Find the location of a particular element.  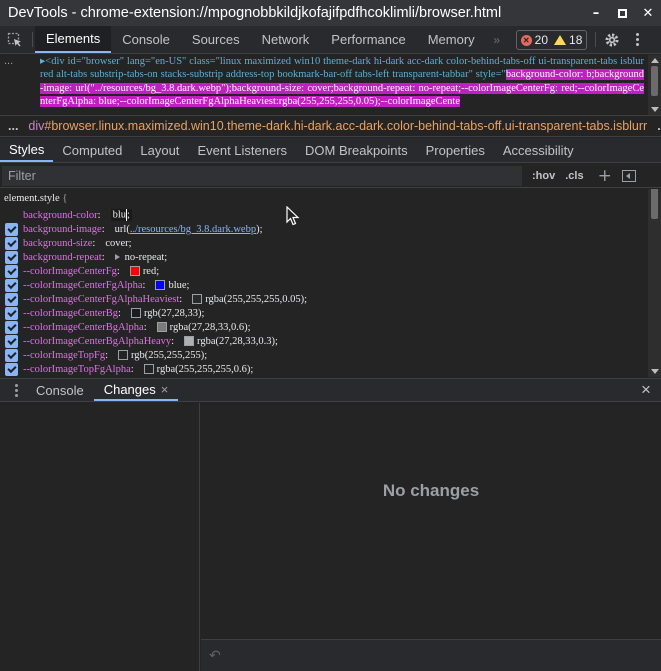

property-name: --colorImageCenterBgAlphaHeavy is located at coordinates (97, 341).